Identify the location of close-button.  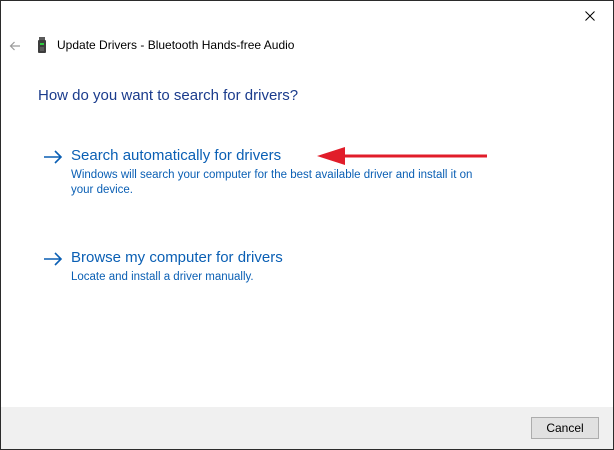
(590, 16).